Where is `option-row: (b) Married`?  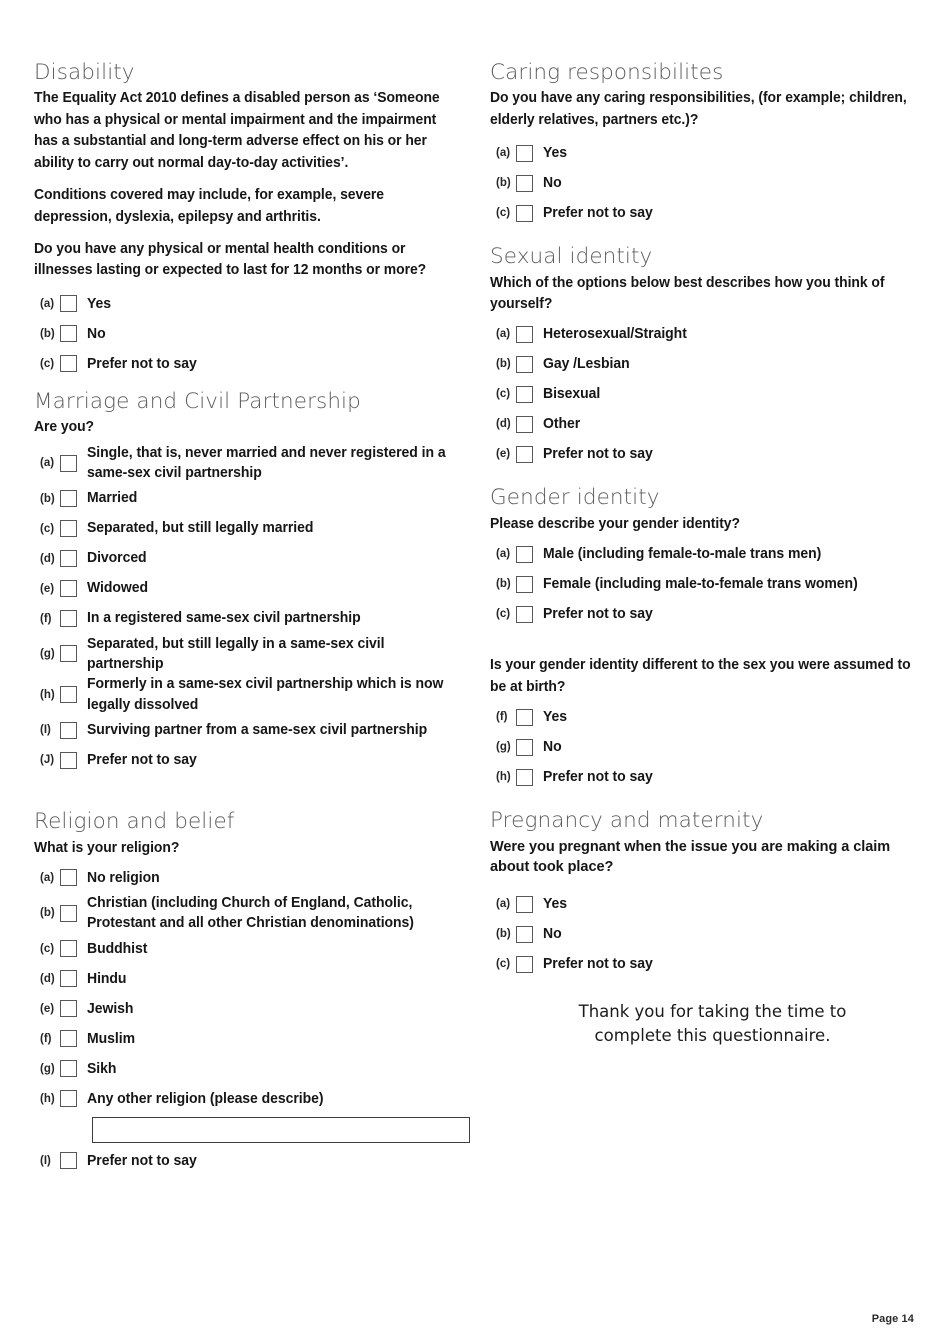
option-row: (b) Married is located at coordinates (254, 499).